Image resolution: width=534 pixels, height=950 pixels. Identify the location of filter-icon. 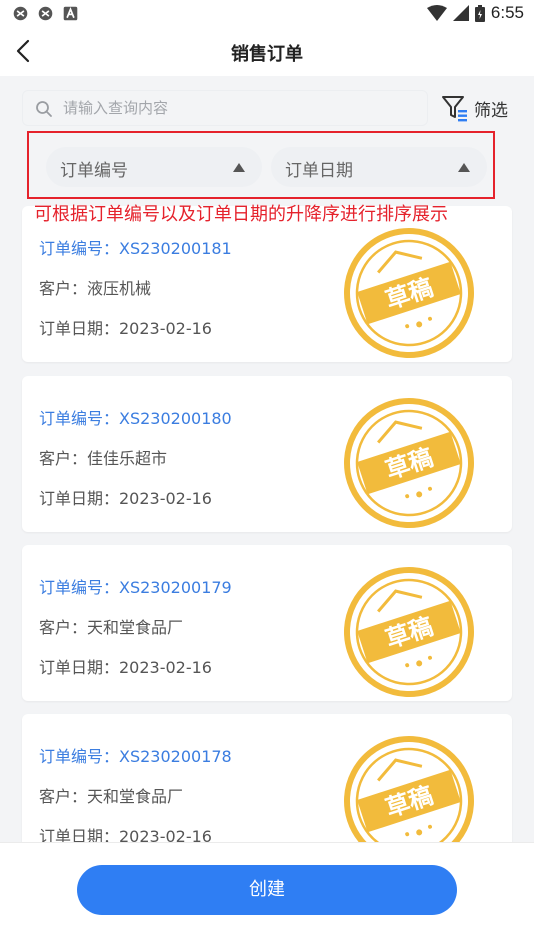
(454, 109).